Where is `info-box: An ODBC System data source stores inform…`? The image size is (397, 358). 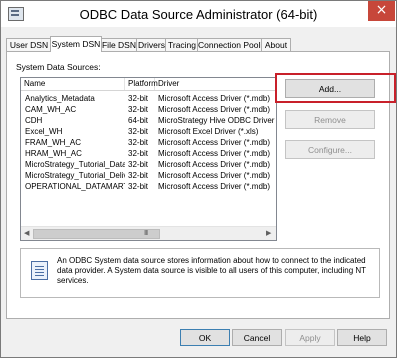 info-box: An ODBC System data source stores inform… is located at coordinates (200, 273).